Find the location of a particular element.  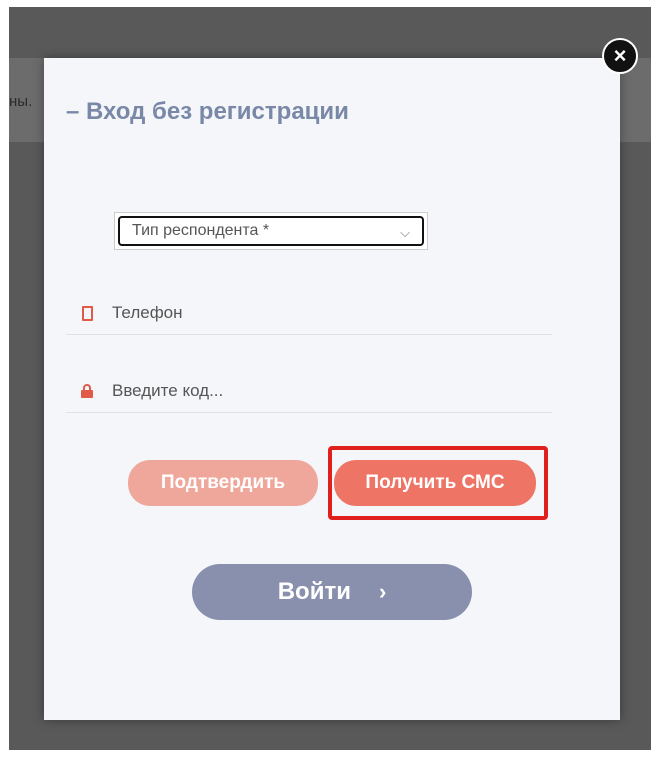

lock-icon is located at coordinates (87, 391).